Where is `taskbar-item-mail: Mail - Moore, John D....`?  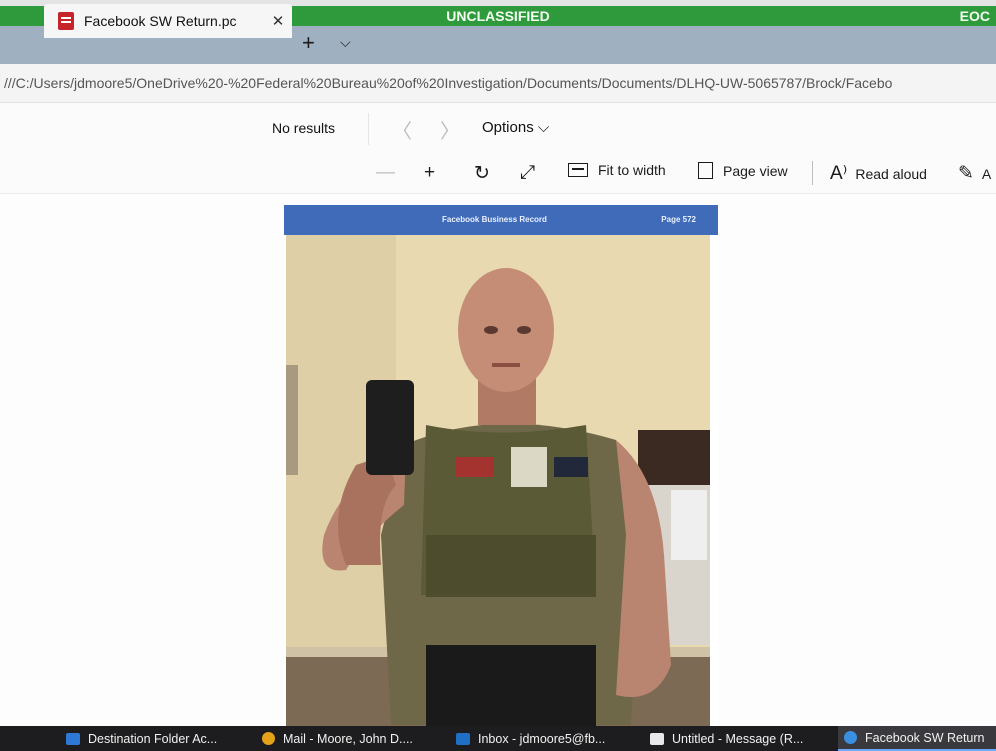
taskbar-item-mail: Mail - Moore, John D.... is located at coordinates (337, 738).